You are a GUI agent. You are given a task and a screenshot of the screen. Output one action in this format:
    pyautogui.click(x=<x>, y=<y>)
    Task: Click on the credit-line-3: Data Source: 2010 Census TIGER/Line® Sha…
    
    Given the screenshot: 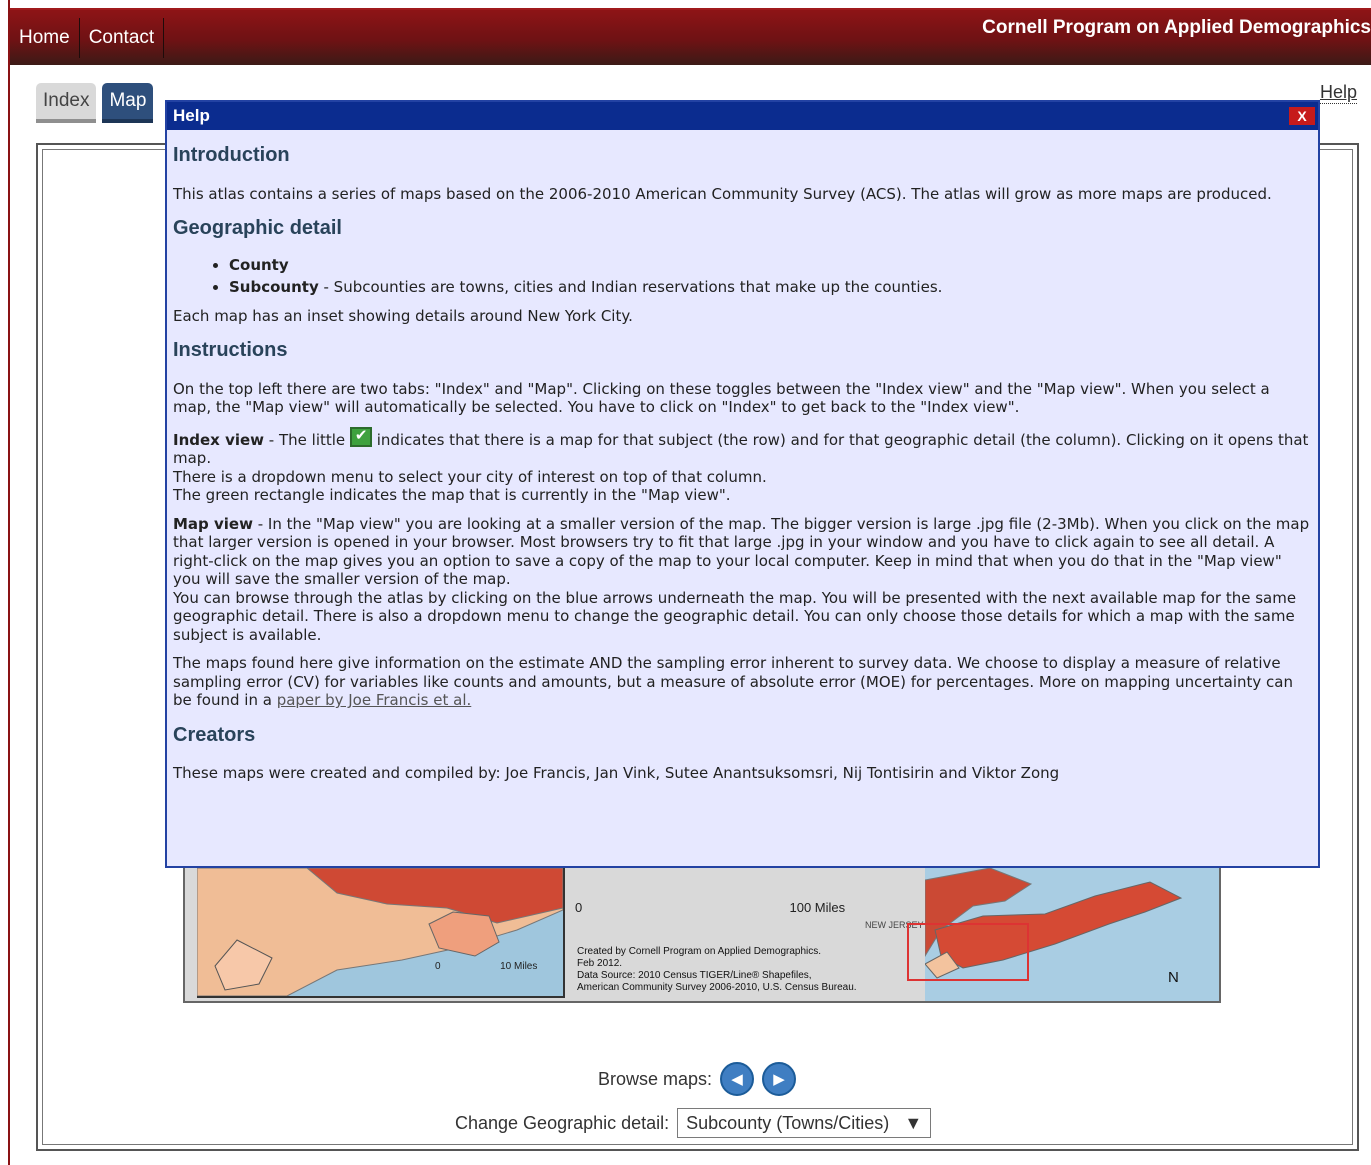 What is the action you would take?
    pyautogui.click(x=694, y=975)
    